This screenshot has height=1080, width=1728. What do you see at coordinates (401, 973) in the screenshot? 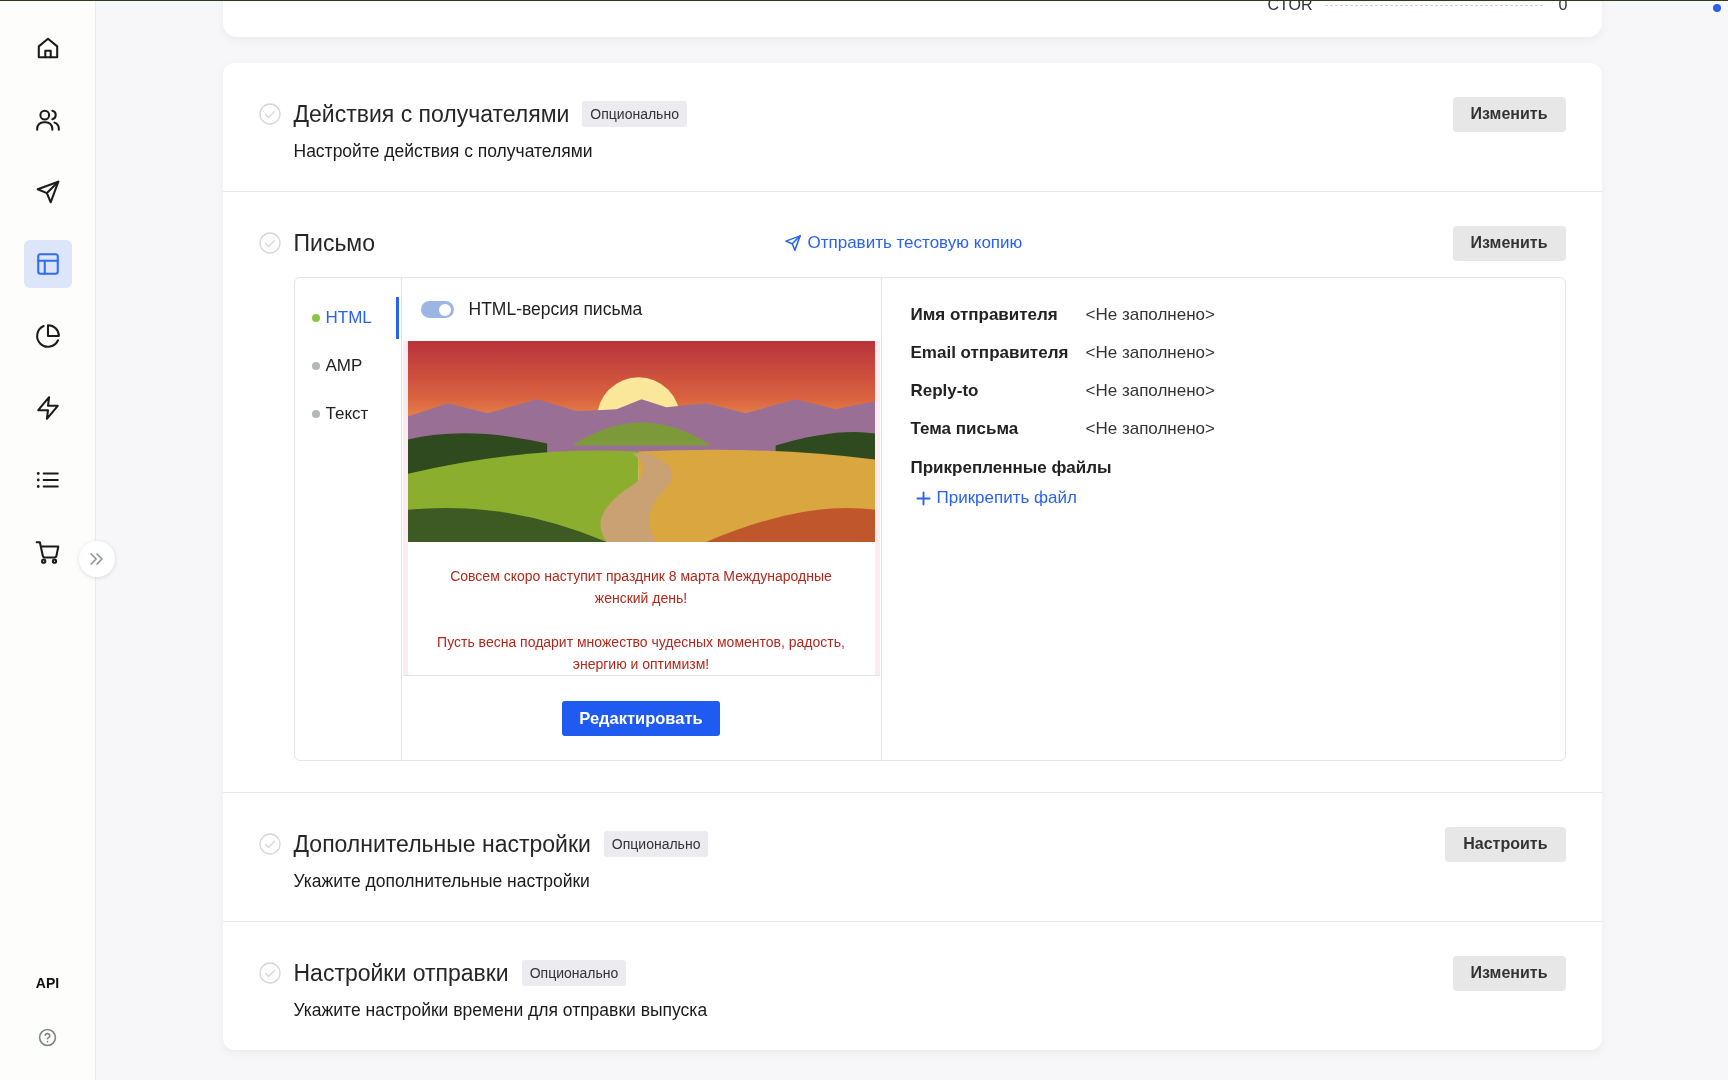
I see `section-title: Настройки отправки` at bounding box center [401, 973].